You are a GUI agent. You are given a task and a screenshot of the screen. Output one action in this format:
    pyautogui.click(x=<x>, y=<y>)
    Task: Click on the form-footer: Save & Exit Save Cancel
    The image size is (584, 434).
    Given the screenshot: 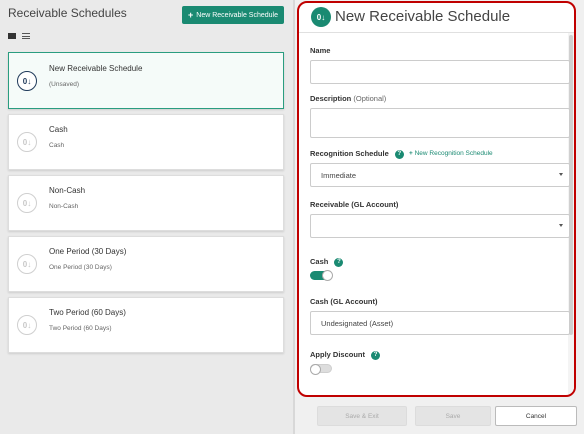 What is the action you would take?
    pyautogui.click(x=439, y=417)
    